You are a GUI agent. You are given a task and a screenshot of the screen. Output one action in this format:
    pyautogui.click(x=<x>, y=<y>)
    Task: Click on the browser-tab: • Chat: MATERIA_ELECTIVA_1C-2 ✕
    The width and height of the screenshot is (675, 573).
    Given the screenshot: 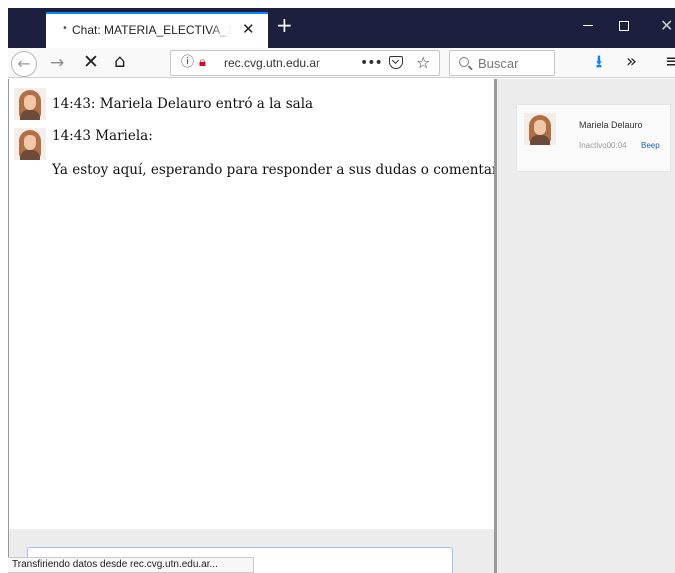 What is the action you would take?
    pyautogui.click(x=157, y=30)
    